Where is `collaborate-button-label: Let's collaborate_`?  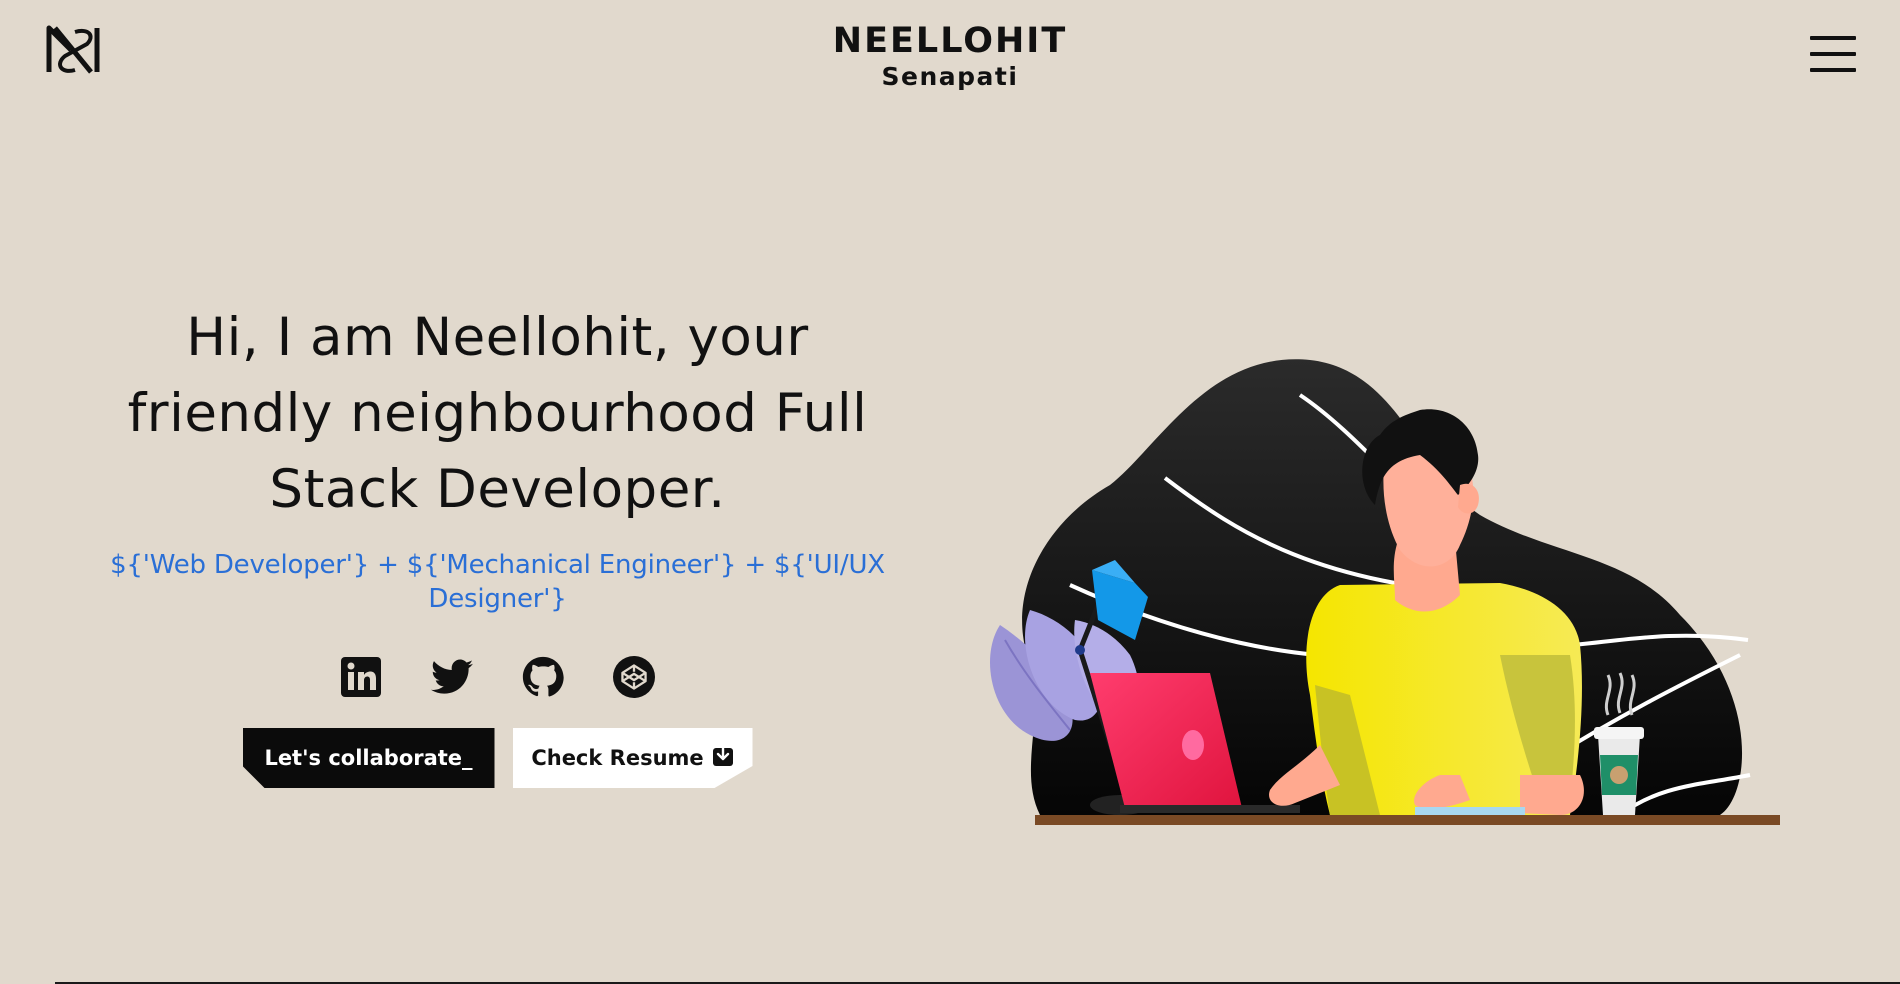 collaborate-button-label: Let's collaborate_ is located at coordinates (368, 758).